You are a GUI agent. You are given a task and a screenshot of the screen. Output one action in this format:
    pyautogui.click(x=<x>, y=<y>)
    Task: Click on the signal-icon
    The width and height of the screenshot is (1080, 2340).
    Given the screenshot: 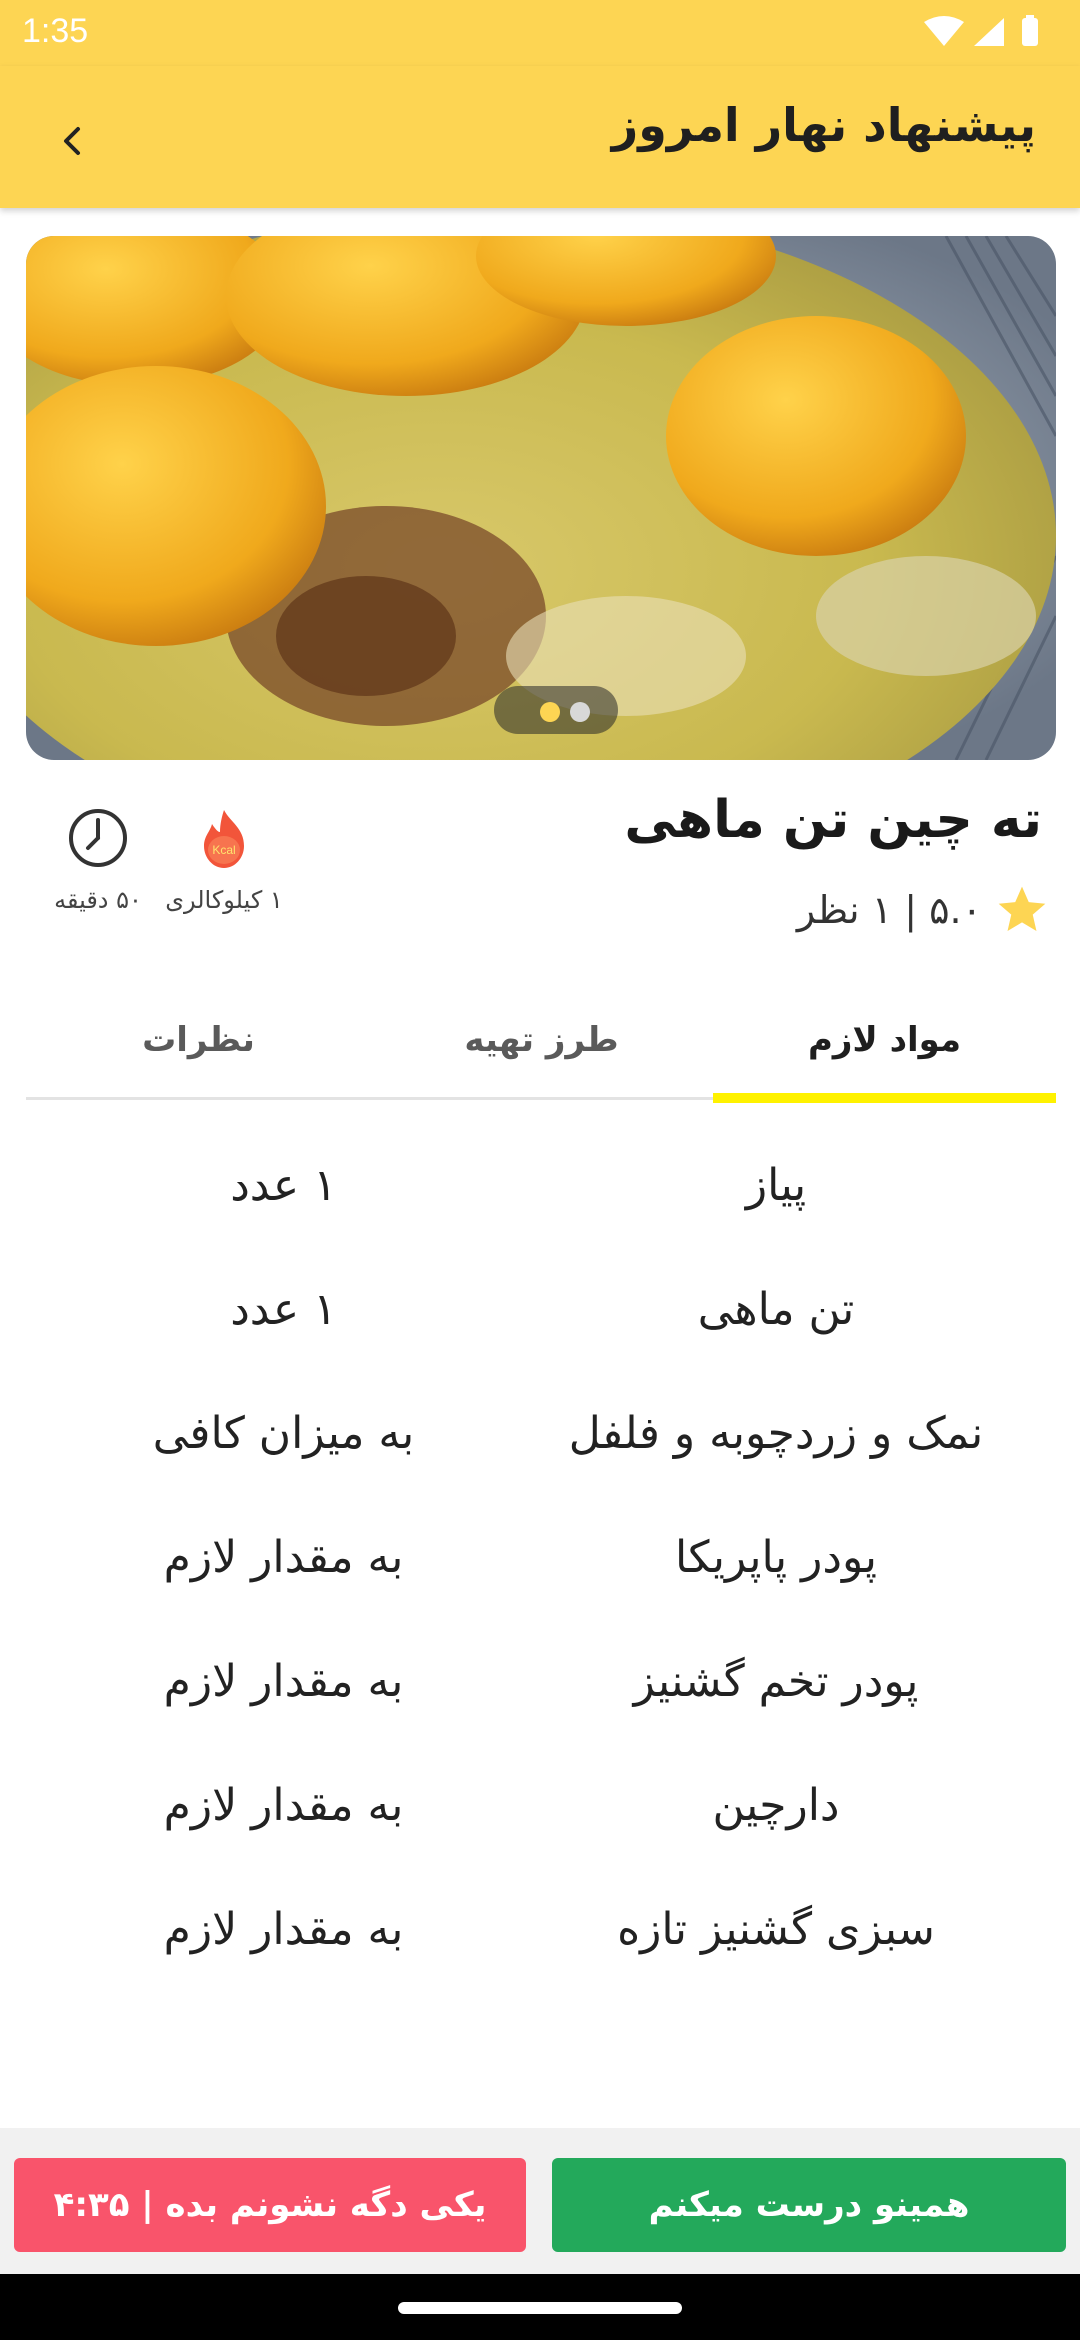 What is the action you would take?
    pyautogui.click(x=989, y=32)
    